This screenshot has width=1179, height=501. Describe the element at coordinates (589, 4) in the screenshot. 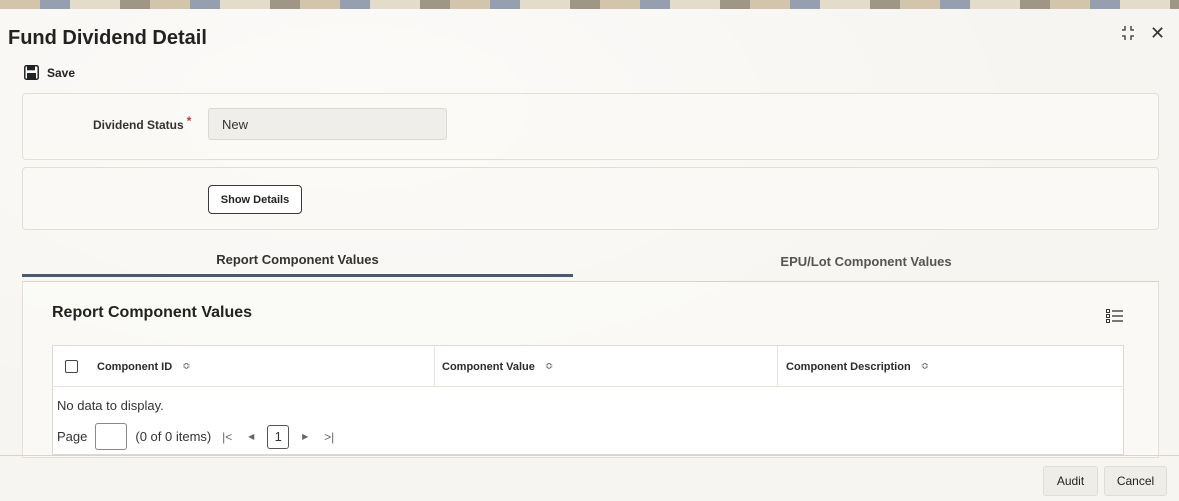

I see `window-top-decoration` at that location.